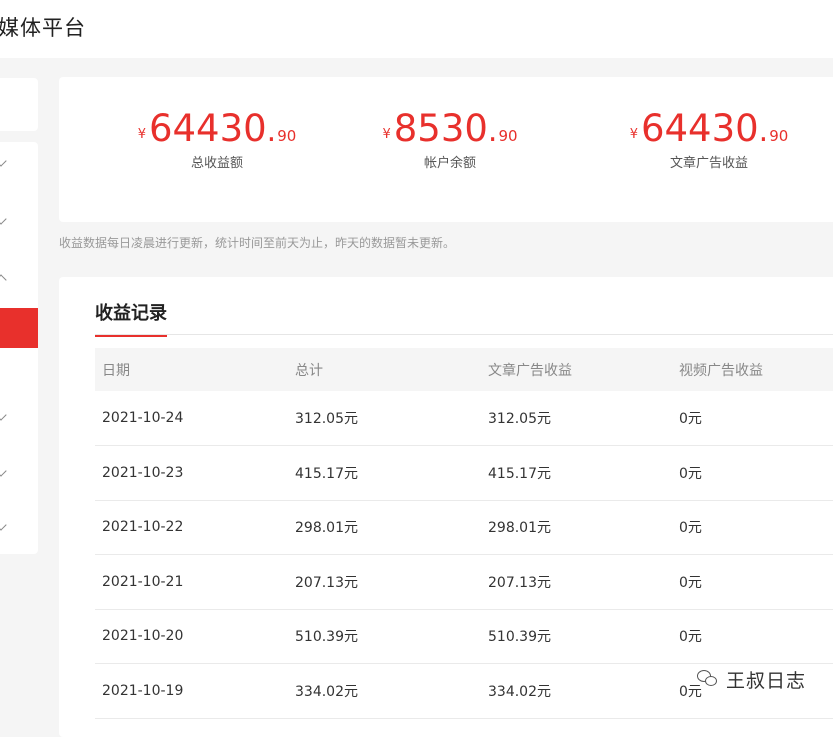  I want to click on cell-article-ads: 510.39元, so click(576, 636).